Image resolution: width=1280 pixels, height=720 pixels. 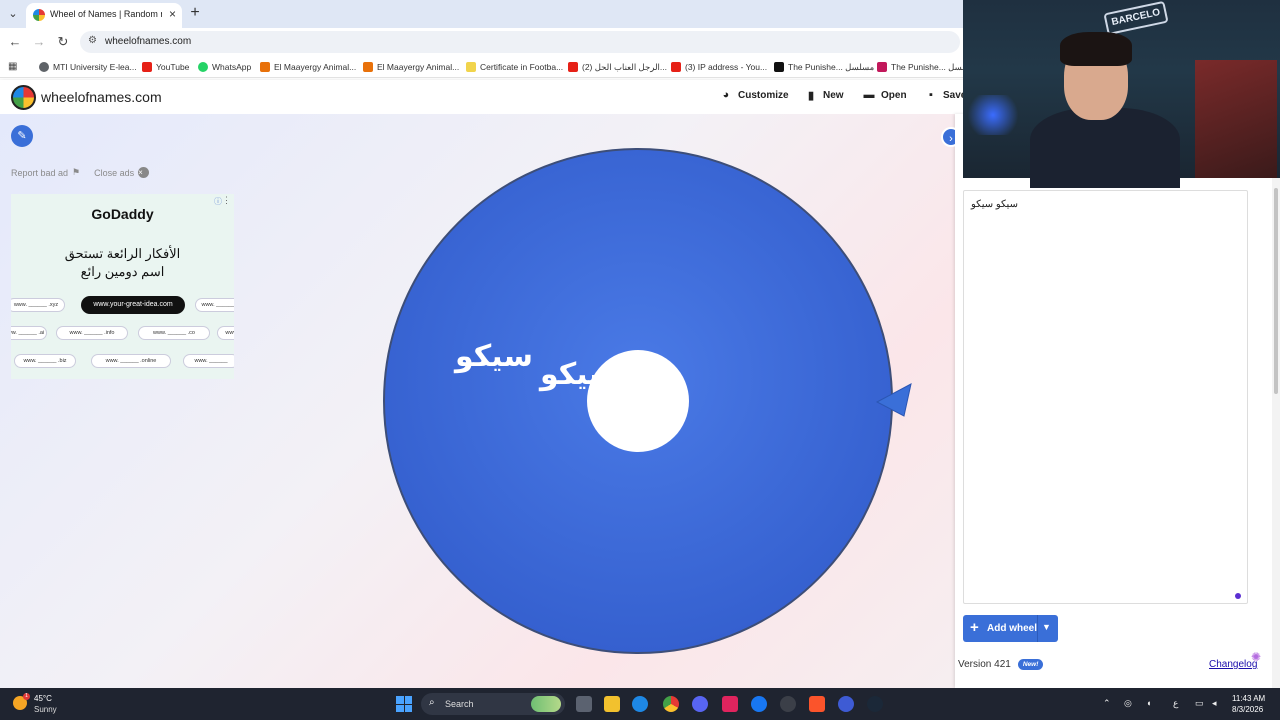 What do you see at coordinates (165, 67) in the screenshot?
I see `bookmark-item: YouTube` at bounding box center [165, 67].